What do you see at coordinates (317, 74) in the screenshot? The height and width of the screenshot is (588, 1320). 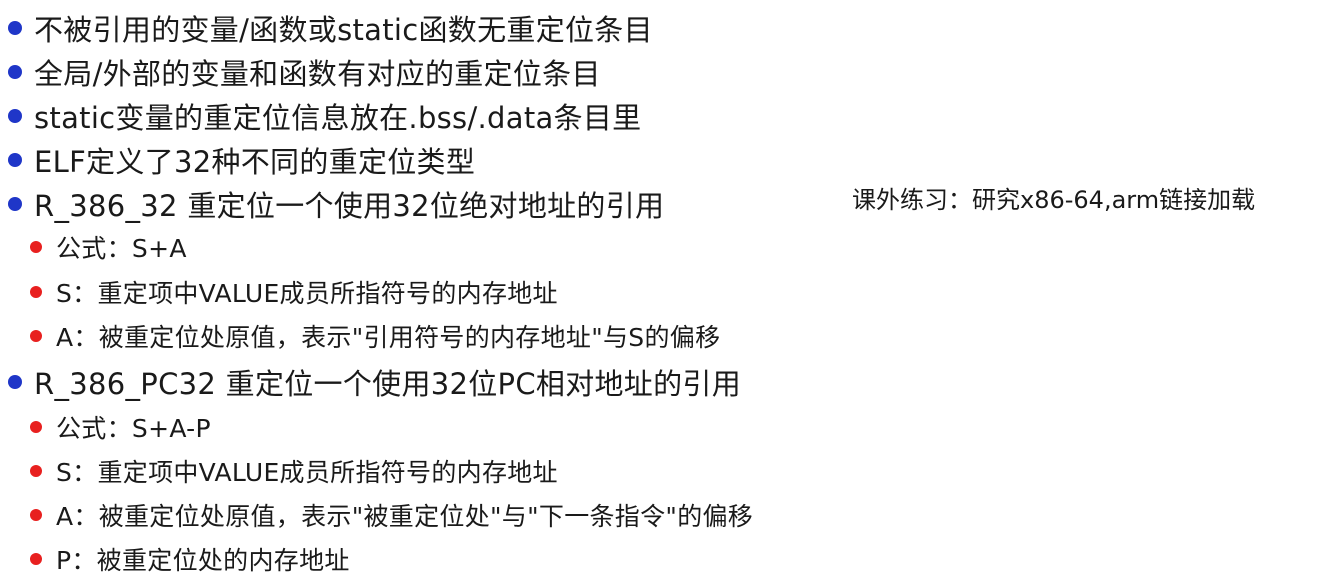 I see `bullet-text: 全局/外部的变量和函数有对应的重定位条目` at bounding box center [317, 74].